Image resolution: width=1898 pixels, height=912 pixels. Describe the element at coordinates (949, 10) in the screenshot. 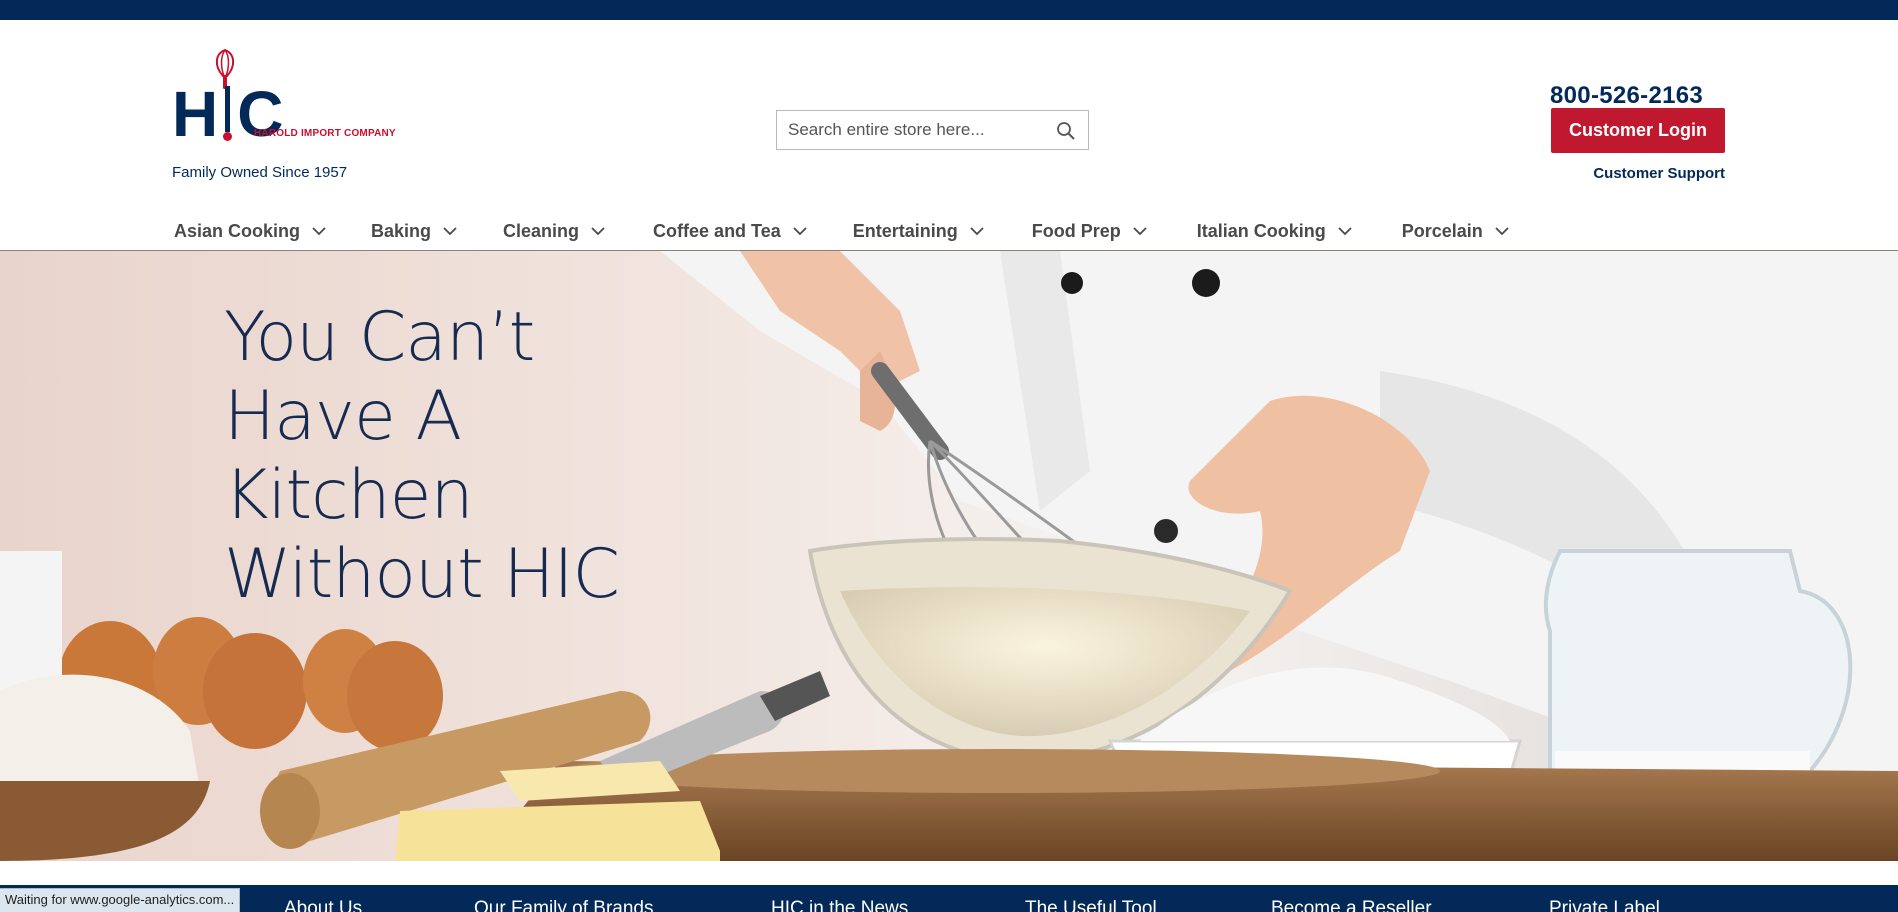

I see `top-accent-bar` at that location.